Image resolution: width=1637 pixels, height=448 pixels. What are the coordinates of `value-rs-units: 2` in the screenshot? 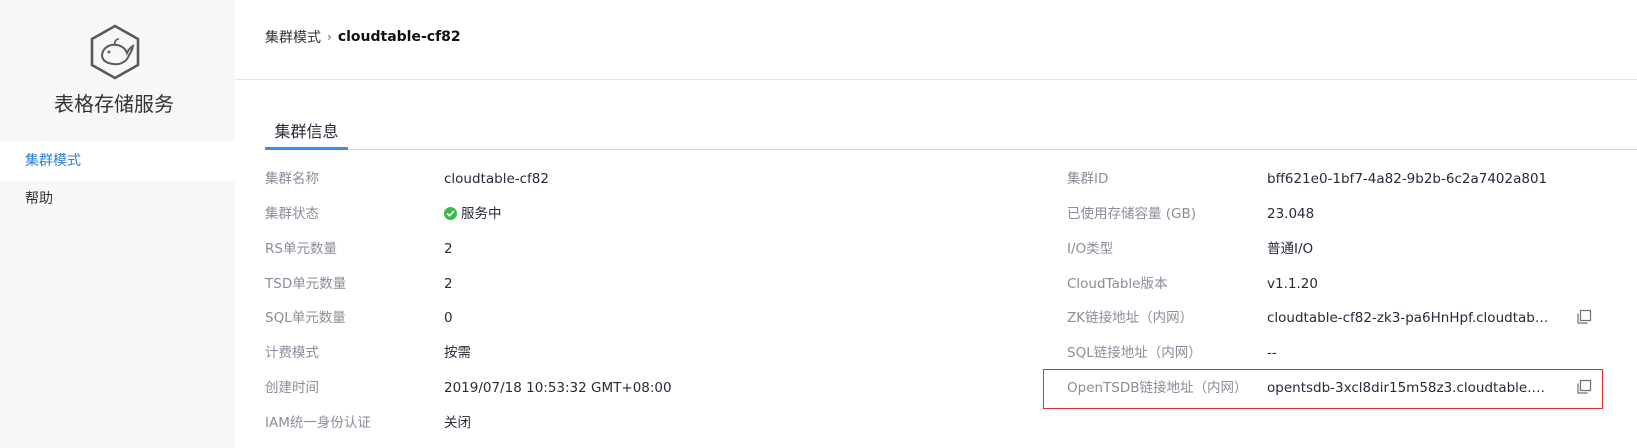 It's located at (448, 249).